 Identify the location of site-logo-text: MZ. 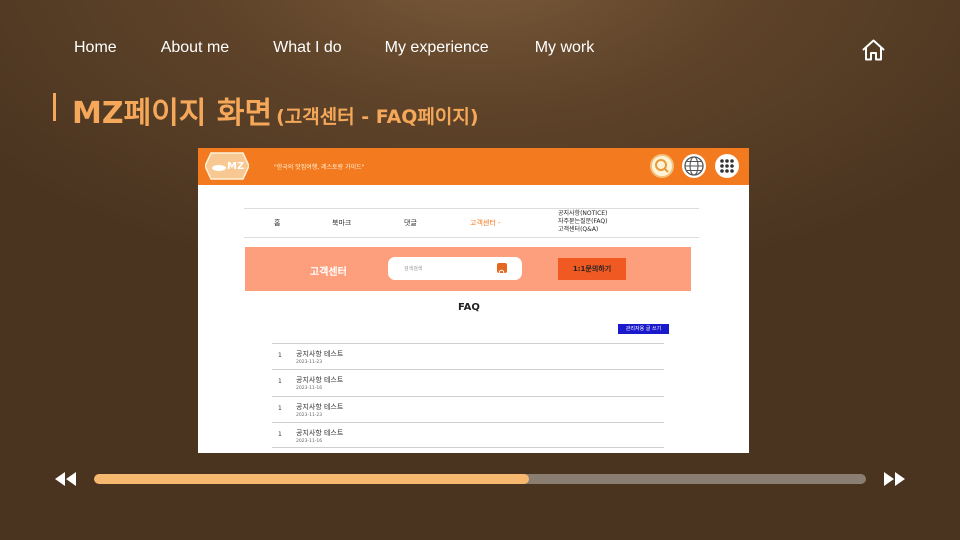
(235, 166).